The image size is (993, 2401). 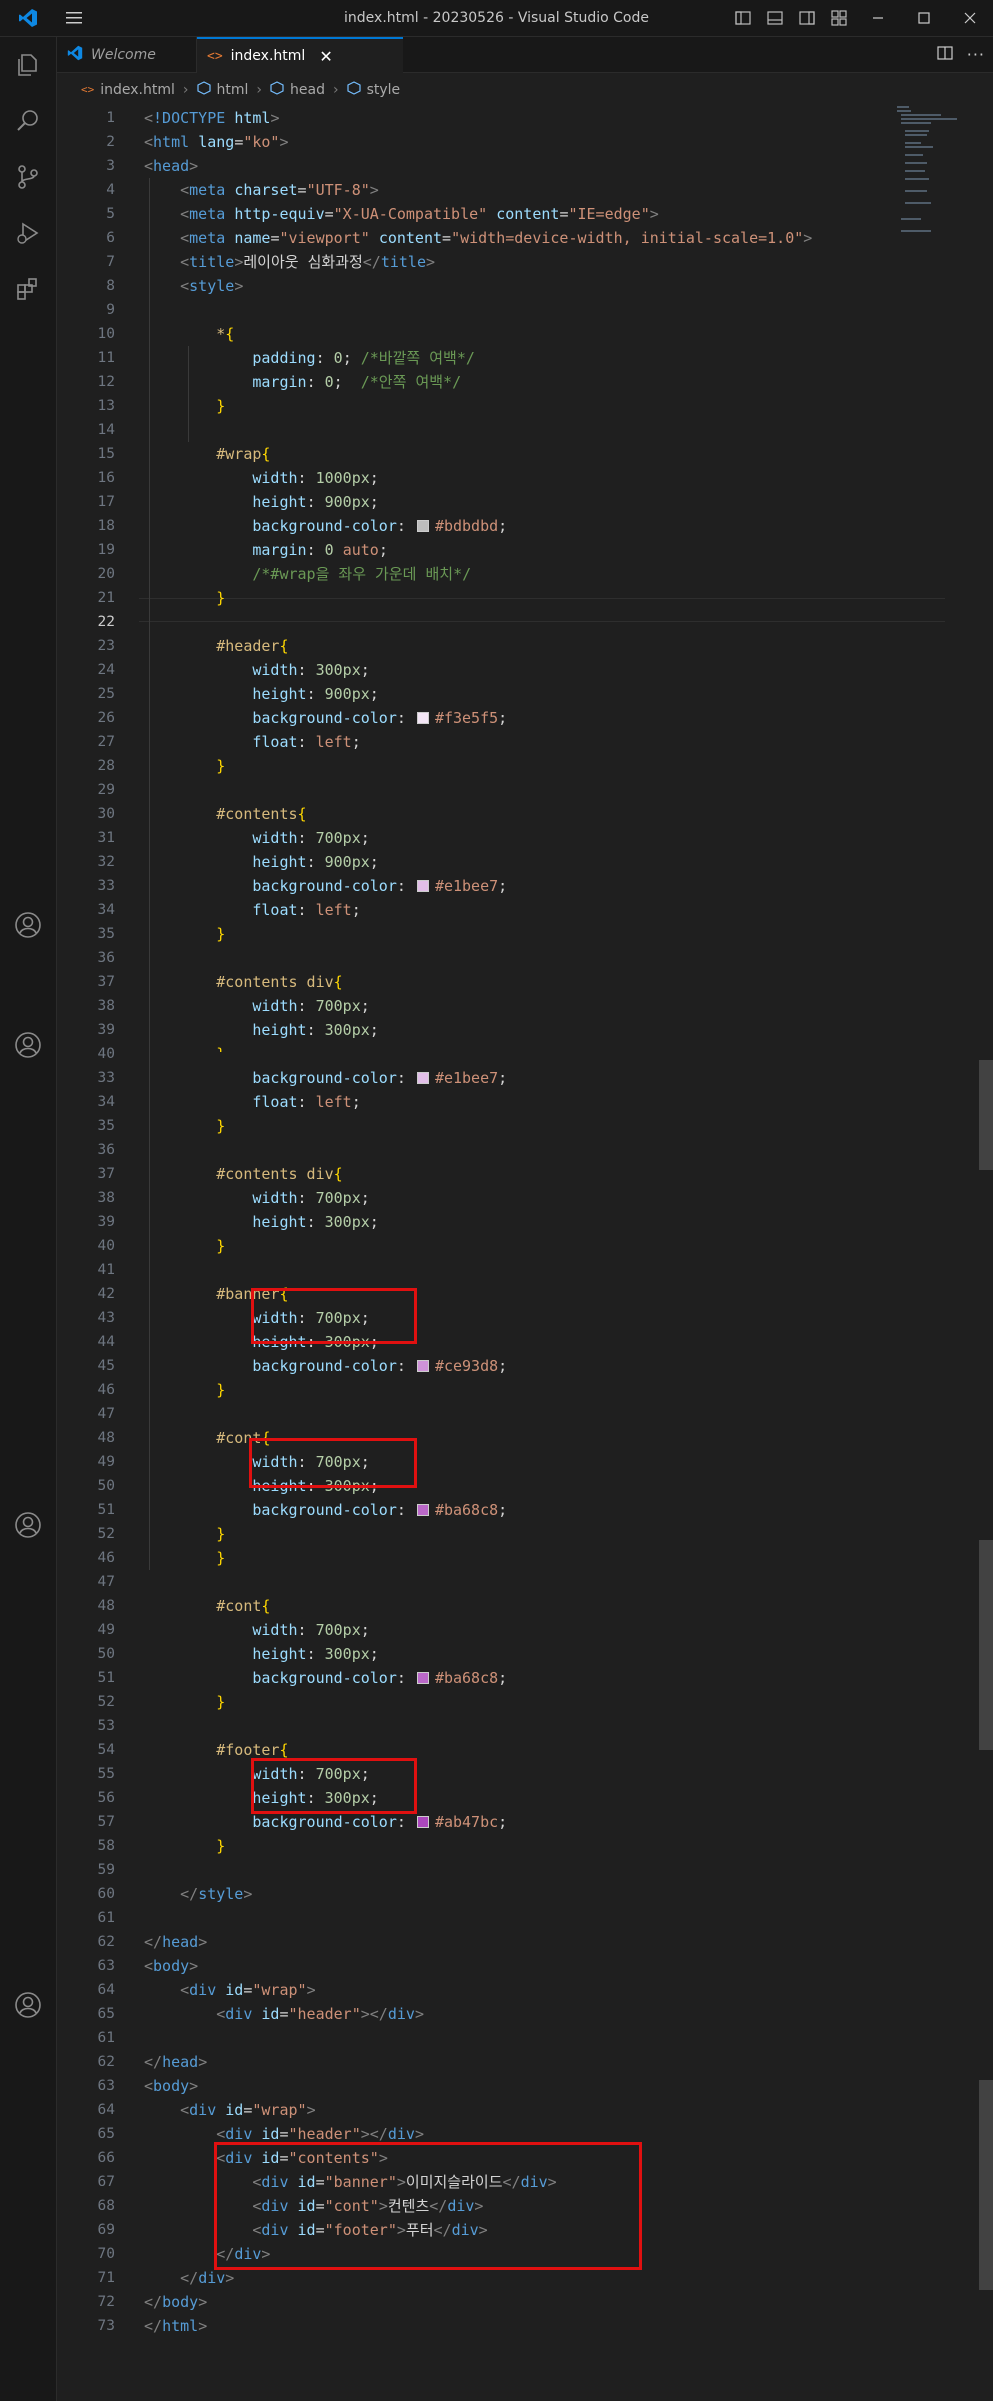 What do you see at coordinates (171, 166) in the screenshot?
I see `code-line: <head>` at bounding box center [171, 166].